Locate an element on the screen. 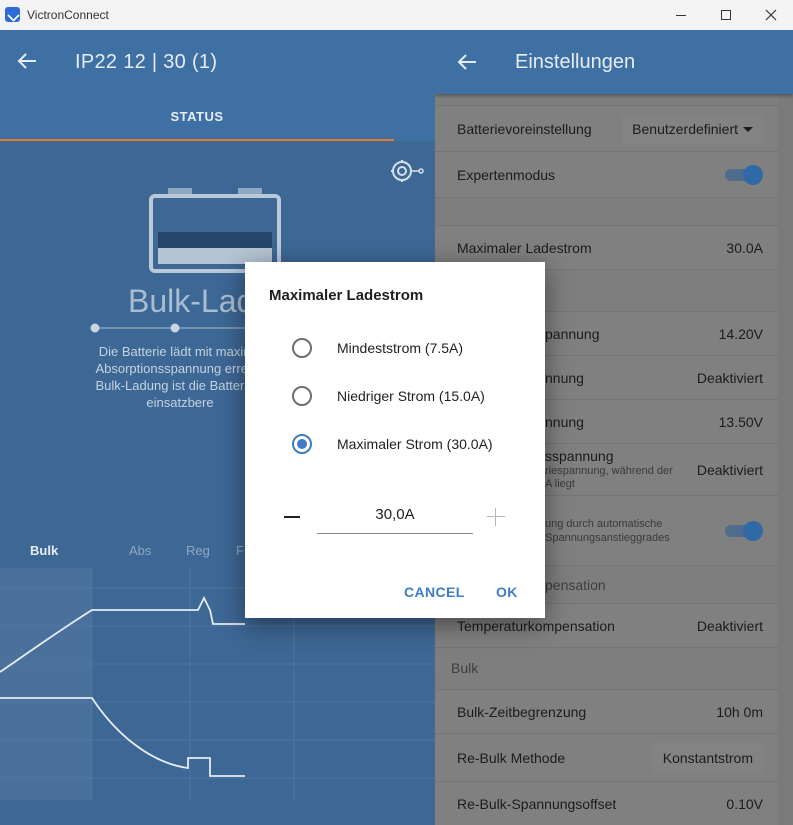 This screenshot has height=825, width=793. minus-icon is located at coordinates (292, 517).